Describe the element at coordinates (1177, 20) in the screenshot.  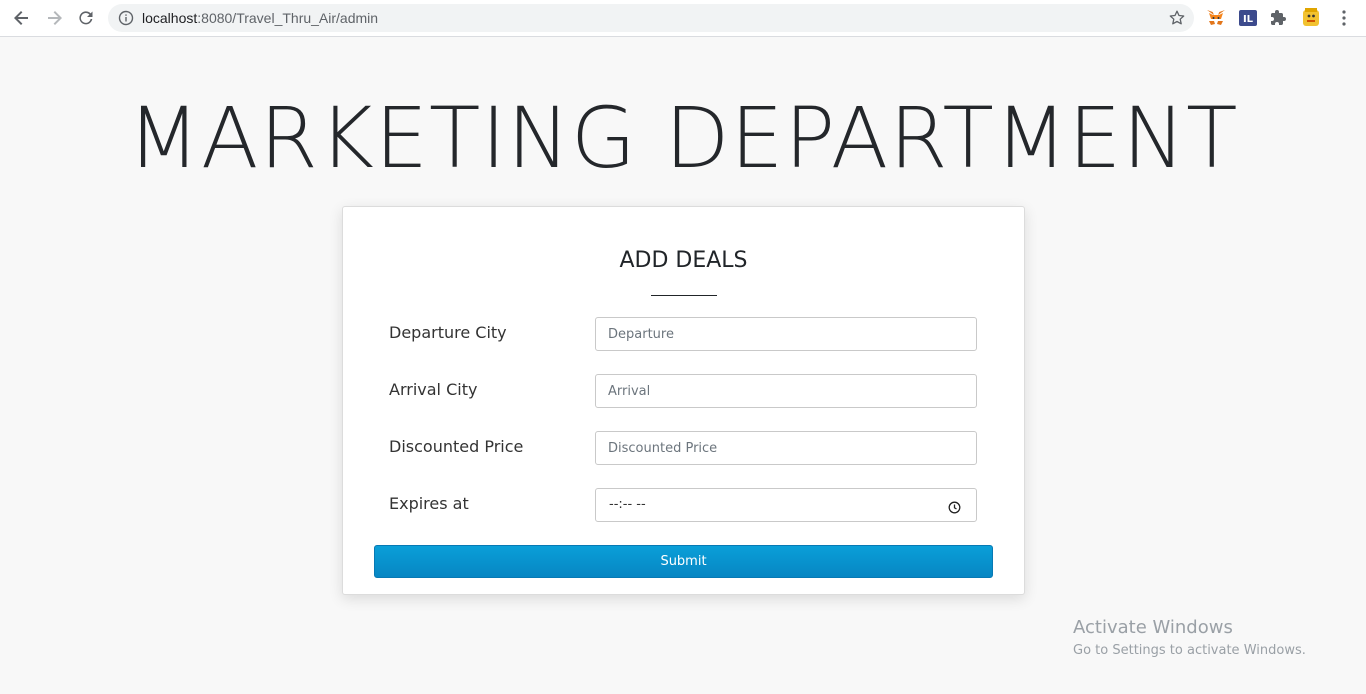
I see `star-icon` at that location.